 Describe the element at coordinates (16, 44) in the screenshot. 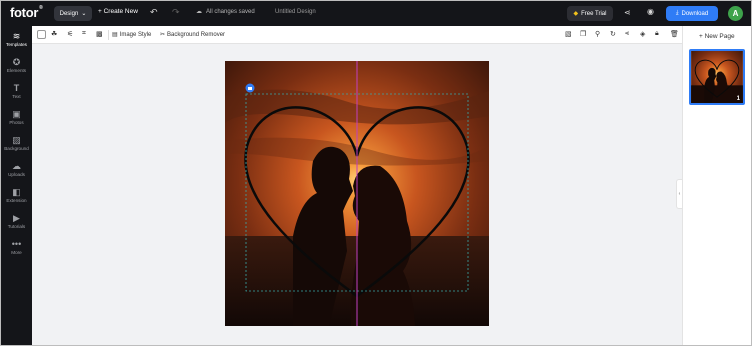

I see `sidebar-item-label: Templates` at that location.